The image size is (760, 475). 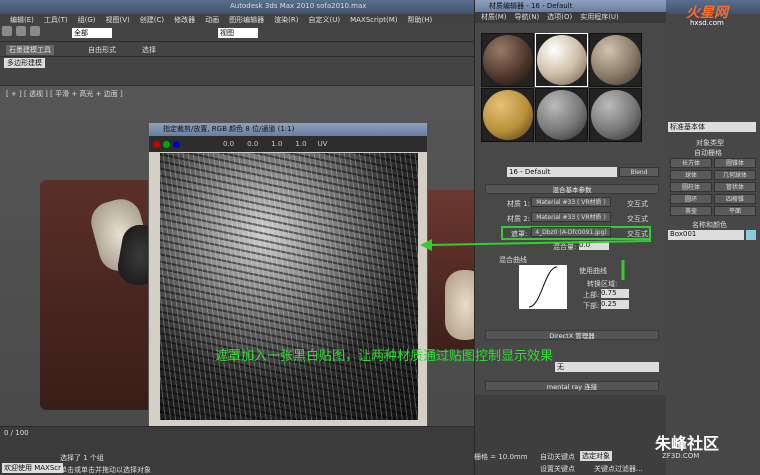 I want to click on teapot-button: 茶壶, so click(x=691, y=211).